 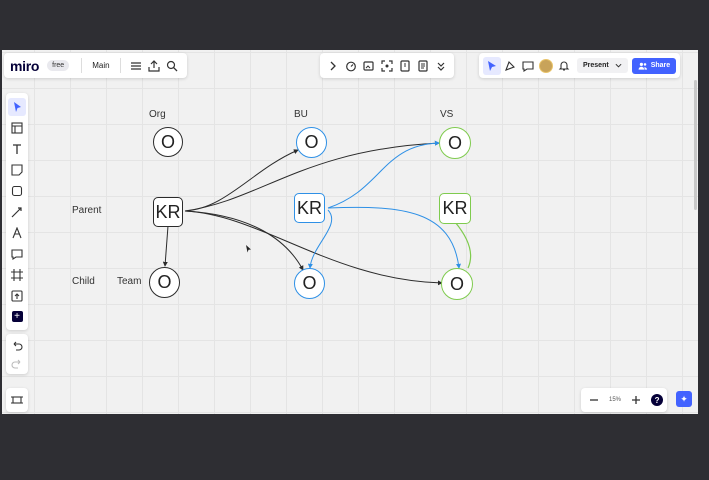 I want to click on user-avatar, so click(x=546, y=66).